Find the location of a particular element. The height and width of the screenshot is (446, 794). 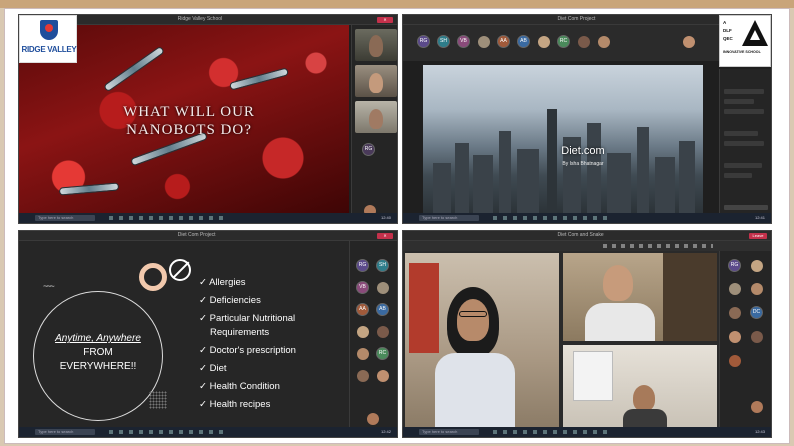

logo-line: A is located at coordinates (725, 22).